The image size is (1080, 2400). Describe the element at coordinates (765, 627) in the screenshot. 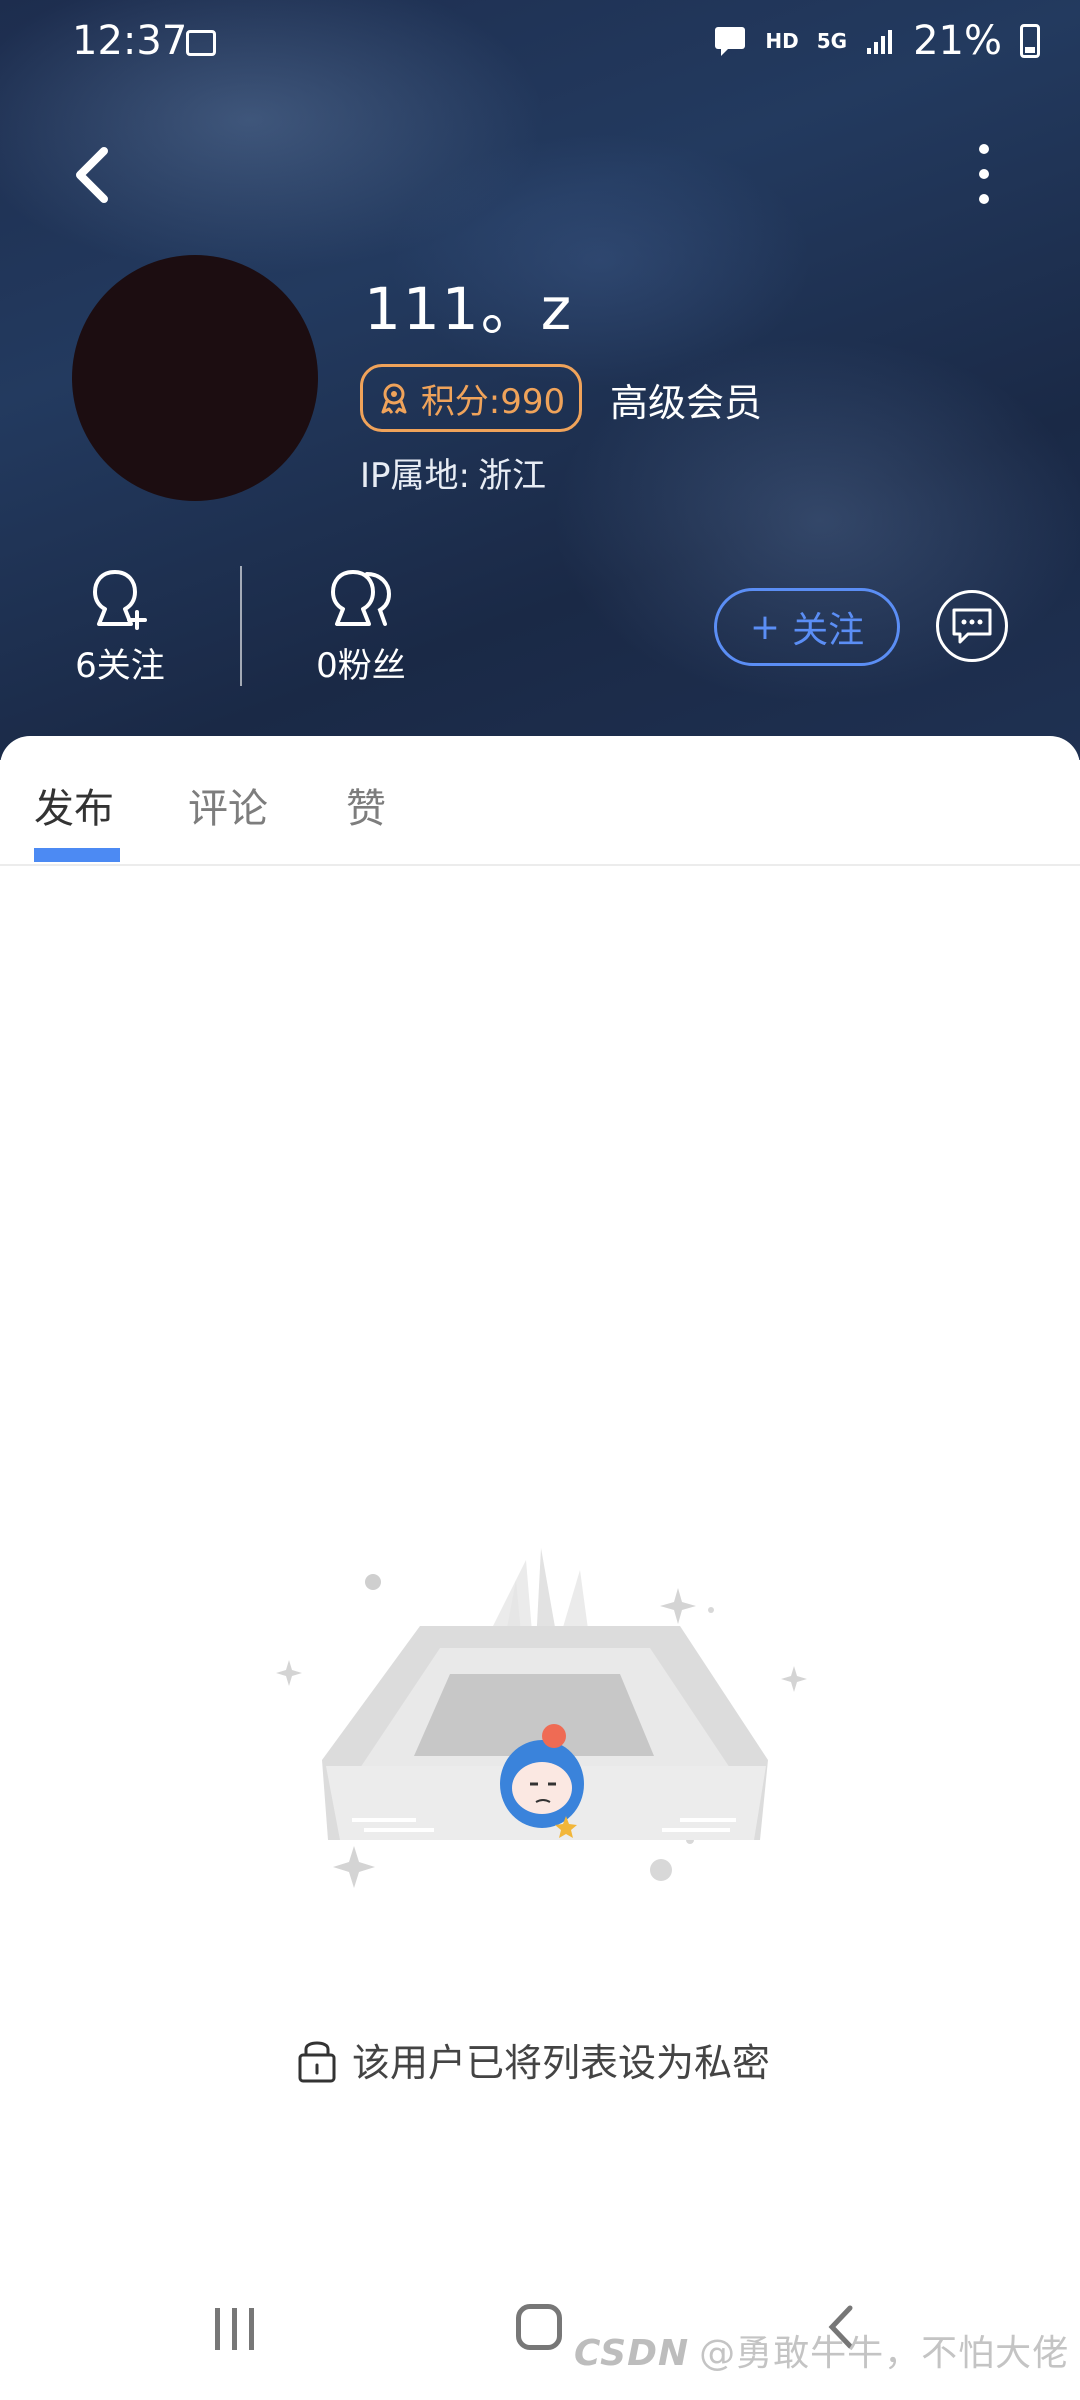

I see `plus-icon: +` at that location.